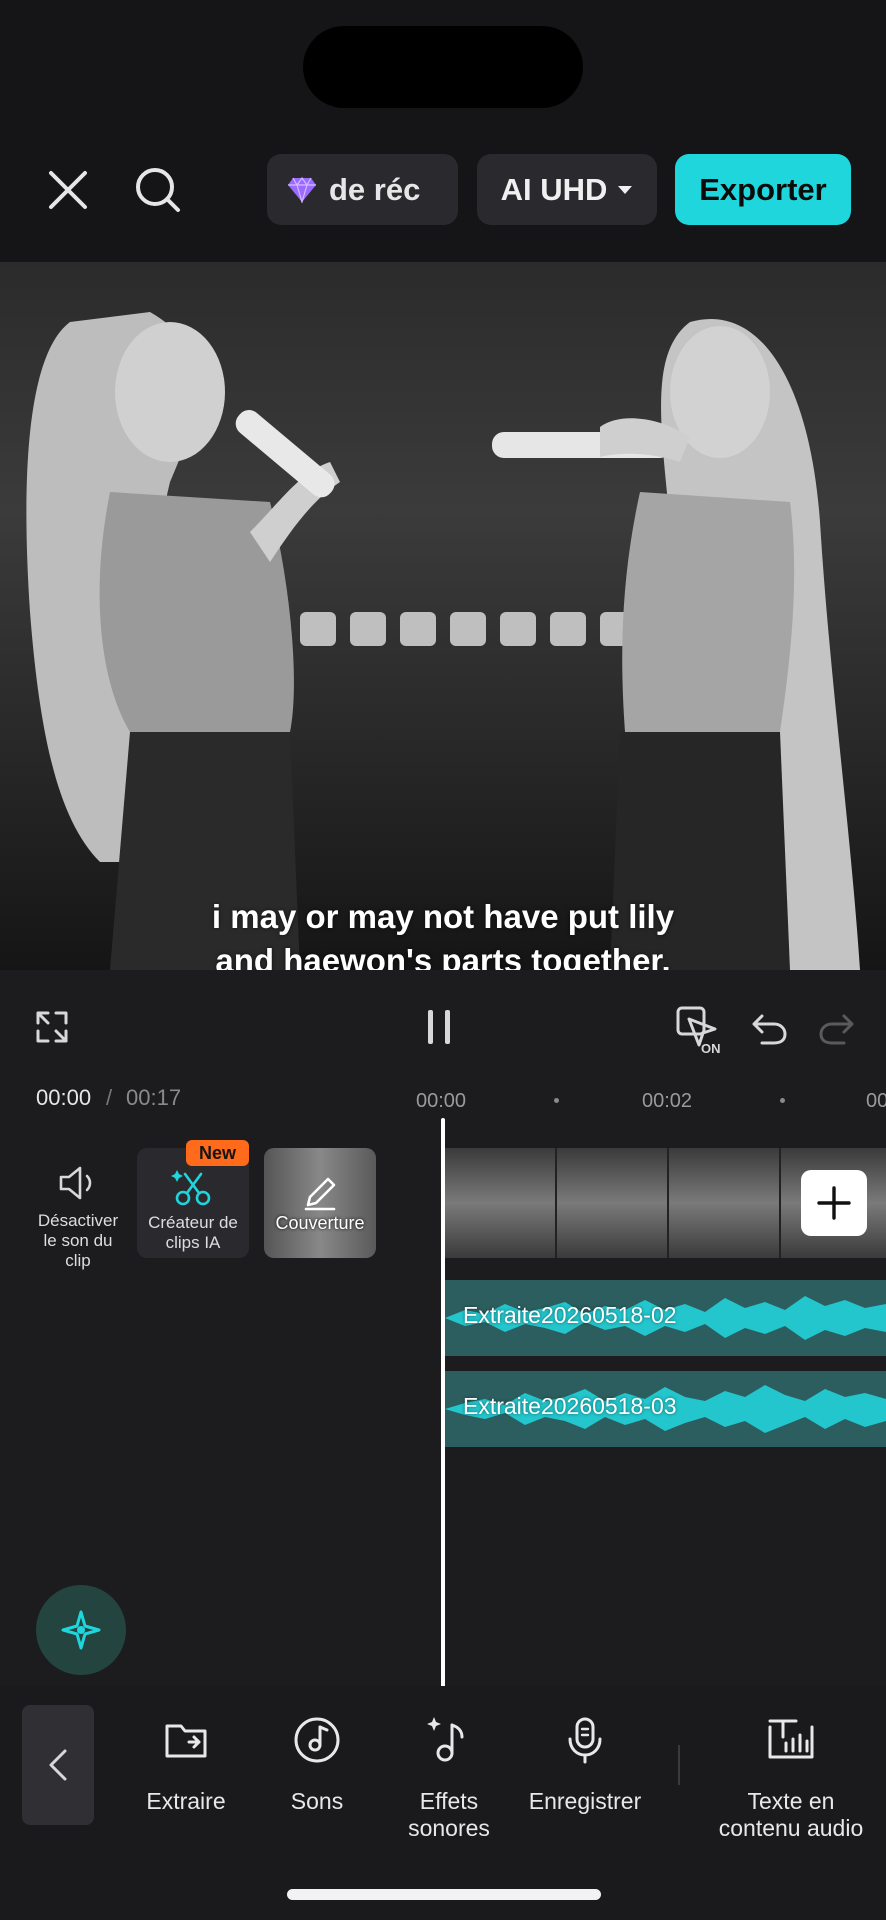  What do you see at coordinates (441, 1101) in the screenshot?
I see `ruler-label: 00:00` at bounding box center [441, 1101].